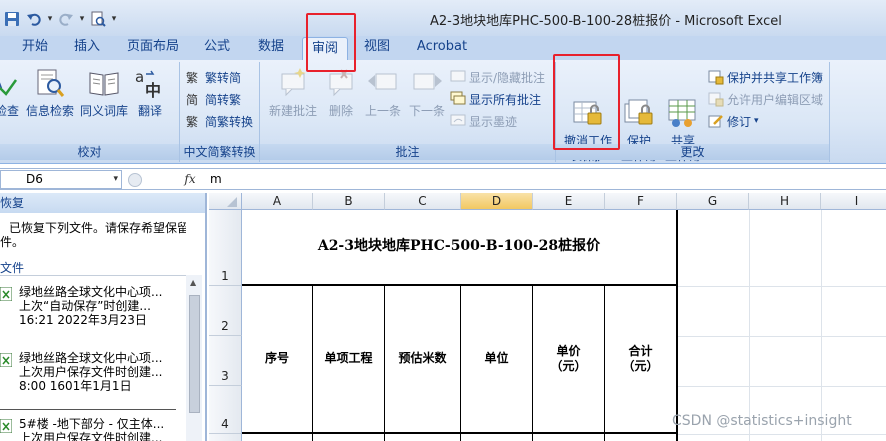 This screenshot has width=886, height=441. Describe the element at coordinates (640, 359) in the screenshot. I see `header-cell-total: 合计 （元）` at that location.